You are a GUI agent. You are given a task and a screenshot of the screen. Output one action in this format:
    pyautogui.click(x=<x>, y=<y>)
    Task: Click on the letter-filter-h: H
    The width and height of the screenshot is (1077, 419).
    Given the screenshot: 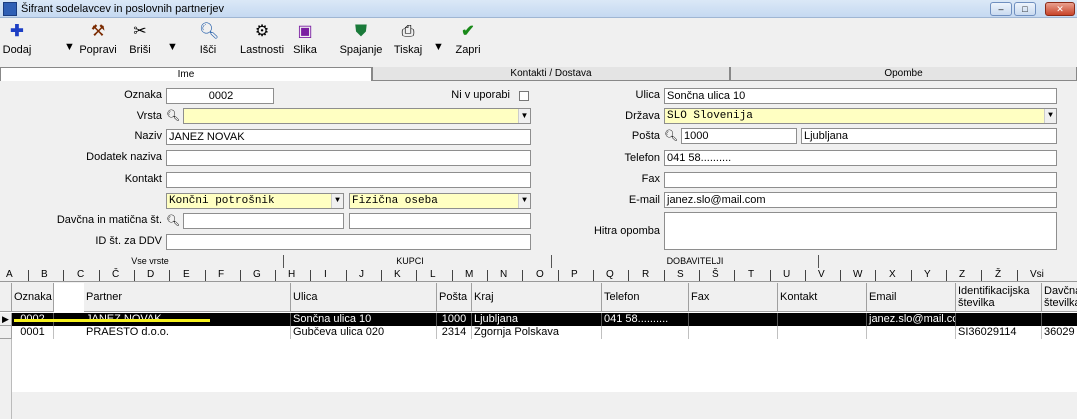 What is the action you would take?
    pyautogui.click(x=291, y=275)
    